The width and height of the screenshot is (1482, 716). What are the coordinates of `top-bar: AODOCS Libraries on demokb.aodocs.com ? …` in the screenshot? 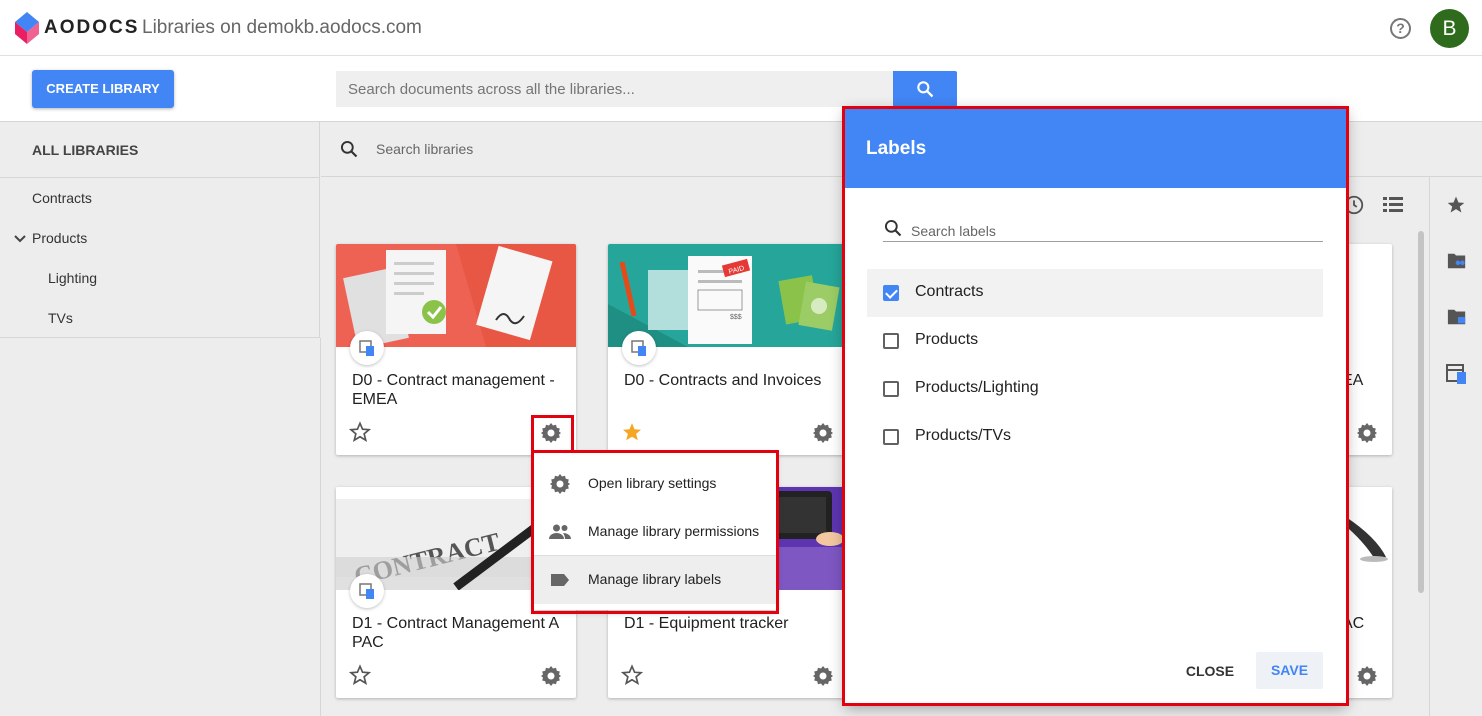 It's located at (741, 28).